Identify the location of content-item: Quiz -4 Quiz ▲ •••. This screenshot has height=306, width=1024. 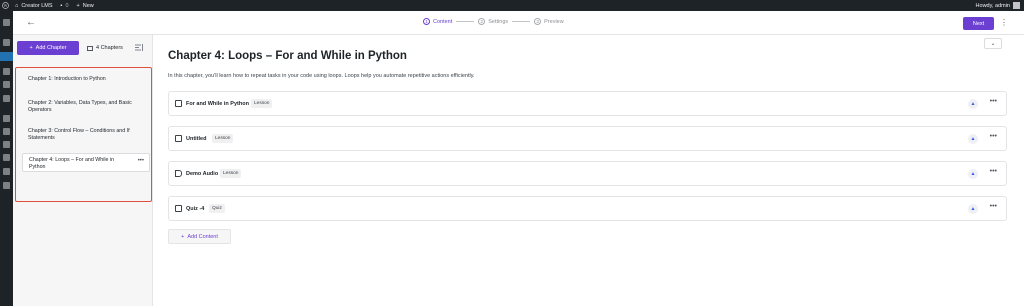
(587, 208).